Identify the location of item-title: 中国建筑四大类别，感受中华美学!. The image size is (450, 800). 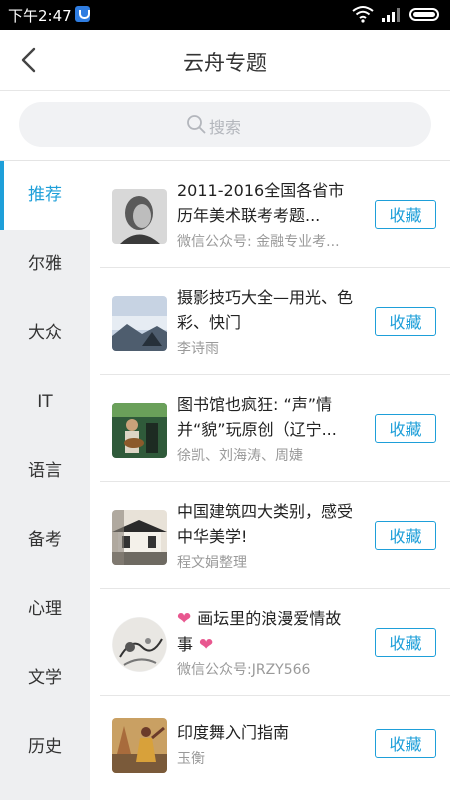
(265, 524).